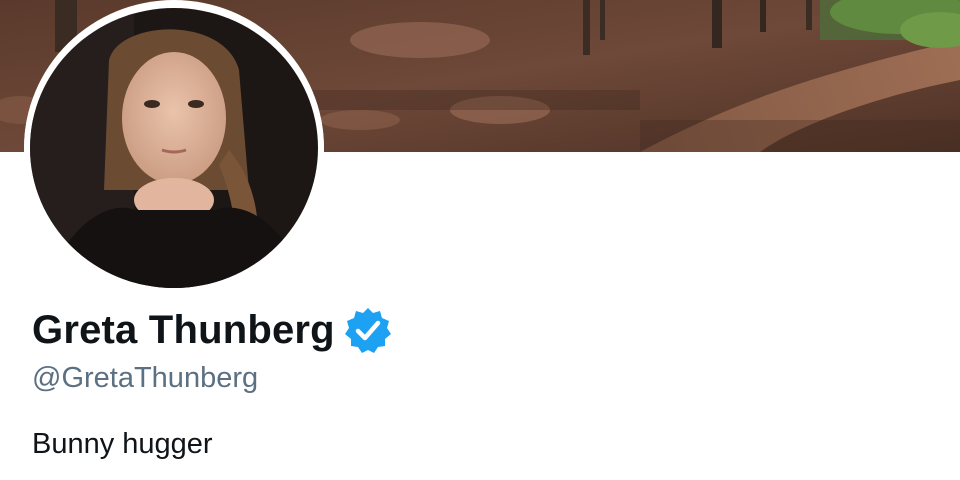  I want to click on profile-bio: Bunny hugger, so click(122, 444).